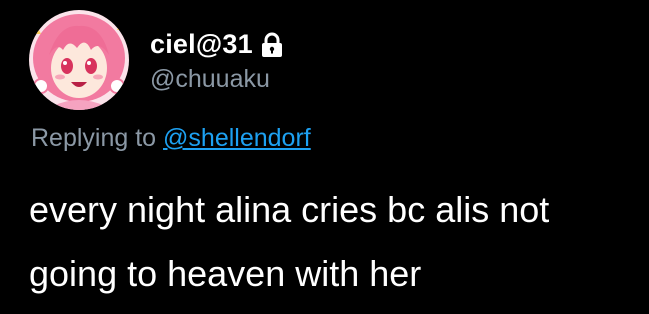  Describe the element at coordinates (216, 79) in the screenshot. I see `handle: @chuuaku` at that location.